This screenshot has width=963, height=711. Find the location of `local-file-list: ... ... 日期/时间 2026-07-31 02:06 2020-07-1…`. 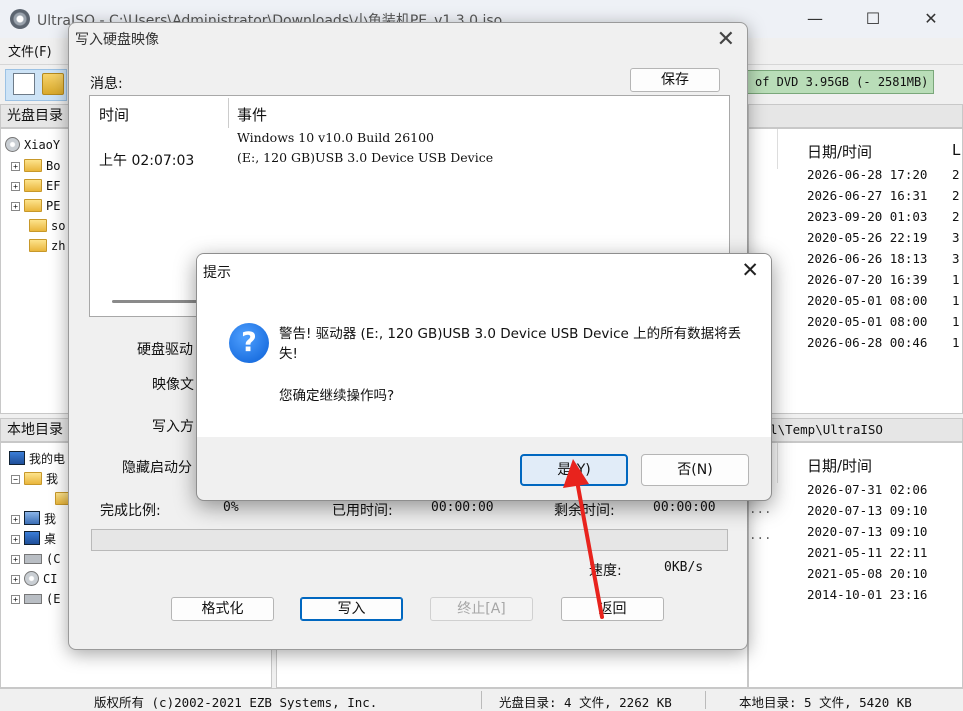

local-file-list: ... ... 日期/时间 2026-07-31 02:06 2020-07-1… is located at coordinates (855, 565).